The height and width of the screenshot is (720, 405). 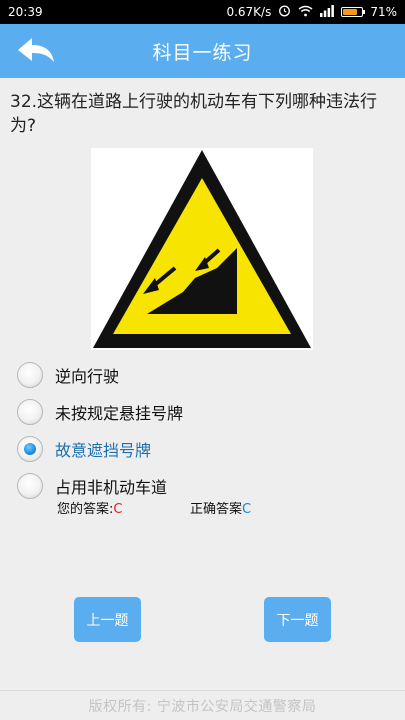 What do you see at coordinates (87, 376) in the screenshot?
I see `option-a-label: 逆向行驶` at bounding box center [87, 376].